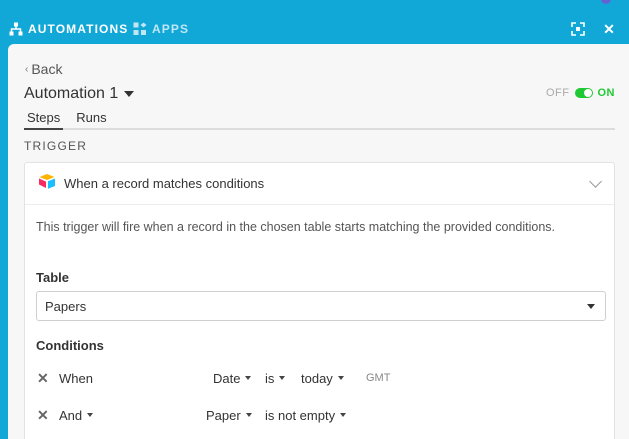 The width and height of the screenshot is (629, 439). What do you see at coordinates (583, 93) in the screenshot?
I see `automation-toggle` at bounding box center [583, 93].